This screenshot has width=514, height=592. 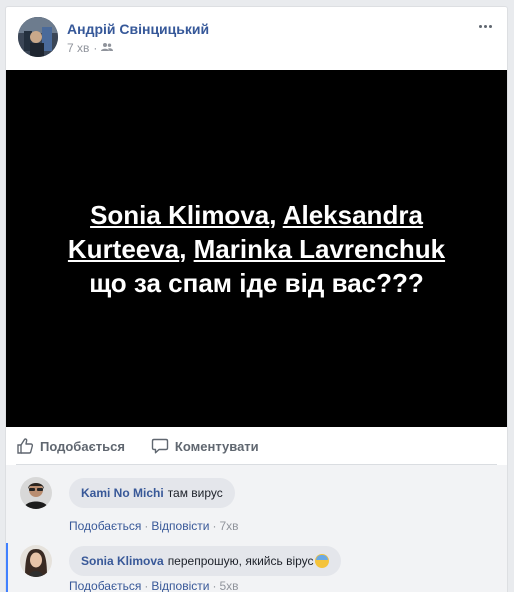 What do you see at coordinates (160, 446) in the screenshot?
I see `comment-bubble-icon` at bounding box center [160, 446].